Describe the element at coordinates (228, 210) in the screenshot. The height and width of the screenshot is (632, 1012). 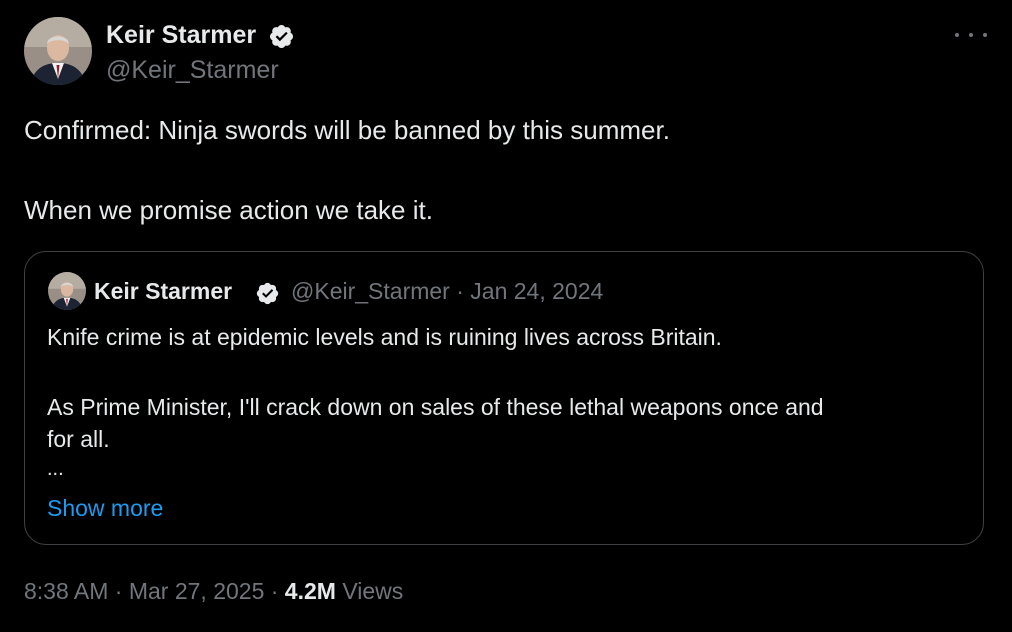
I see `tweet-text-line-2: When we promise action we take it.` at that location.